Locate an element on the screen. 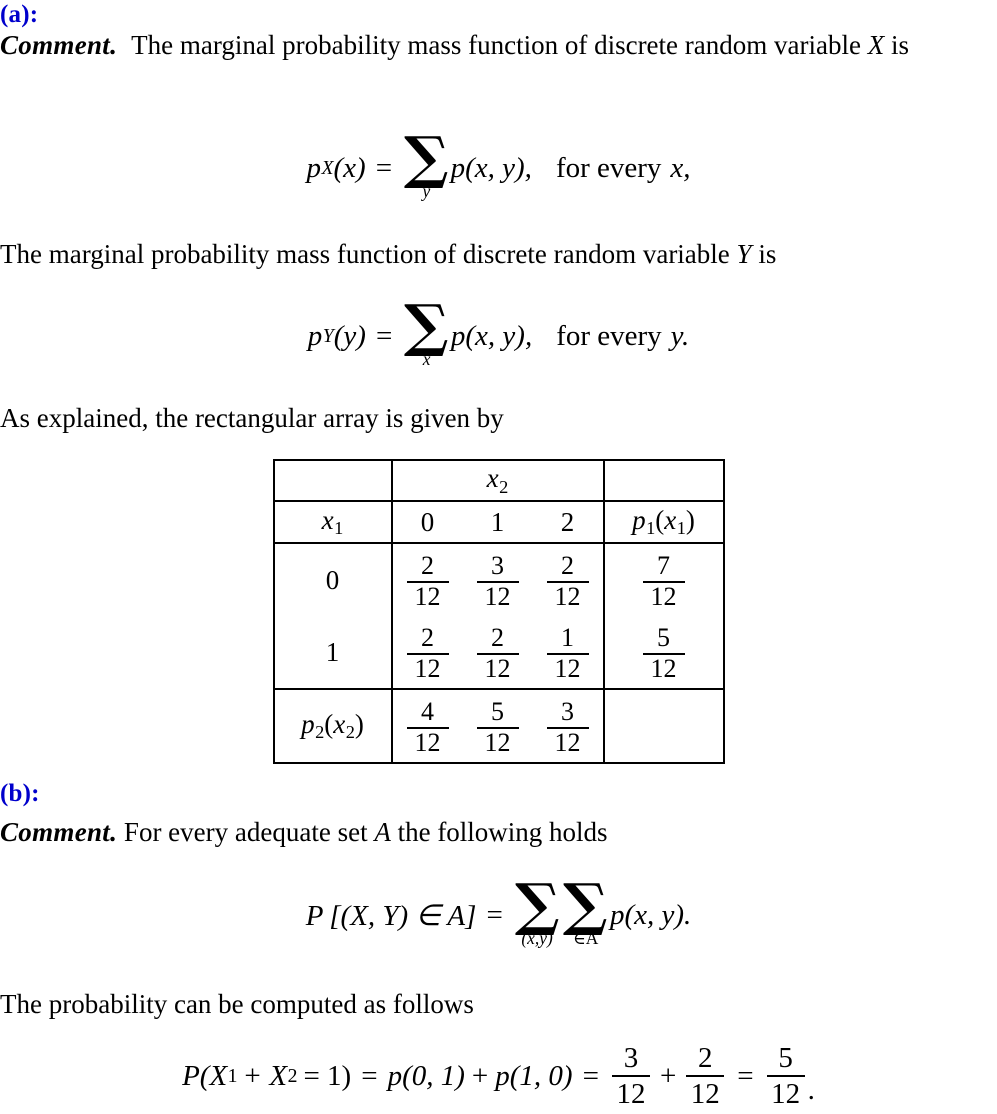  cell-footer-c2: 3 12 is located at coordinates (568, 726).